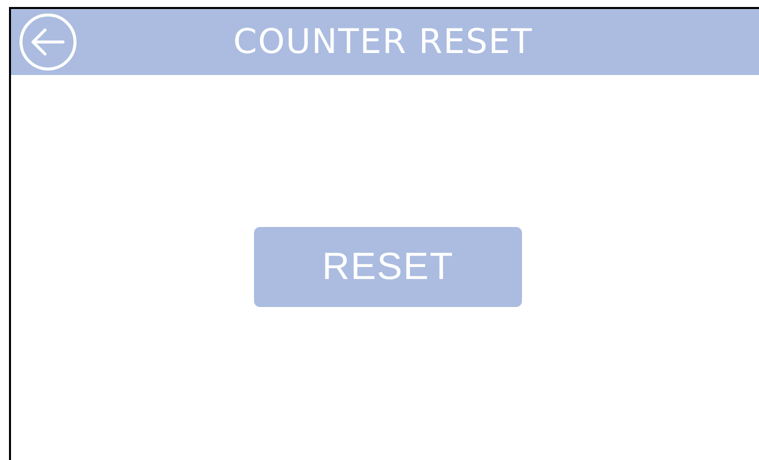 This screenshot has height=460, width=759. What do you see at coordinates (383, 42) in the screenshot?
I see `screen-title: COUNTER RESET` at bounding box center [383, 42].